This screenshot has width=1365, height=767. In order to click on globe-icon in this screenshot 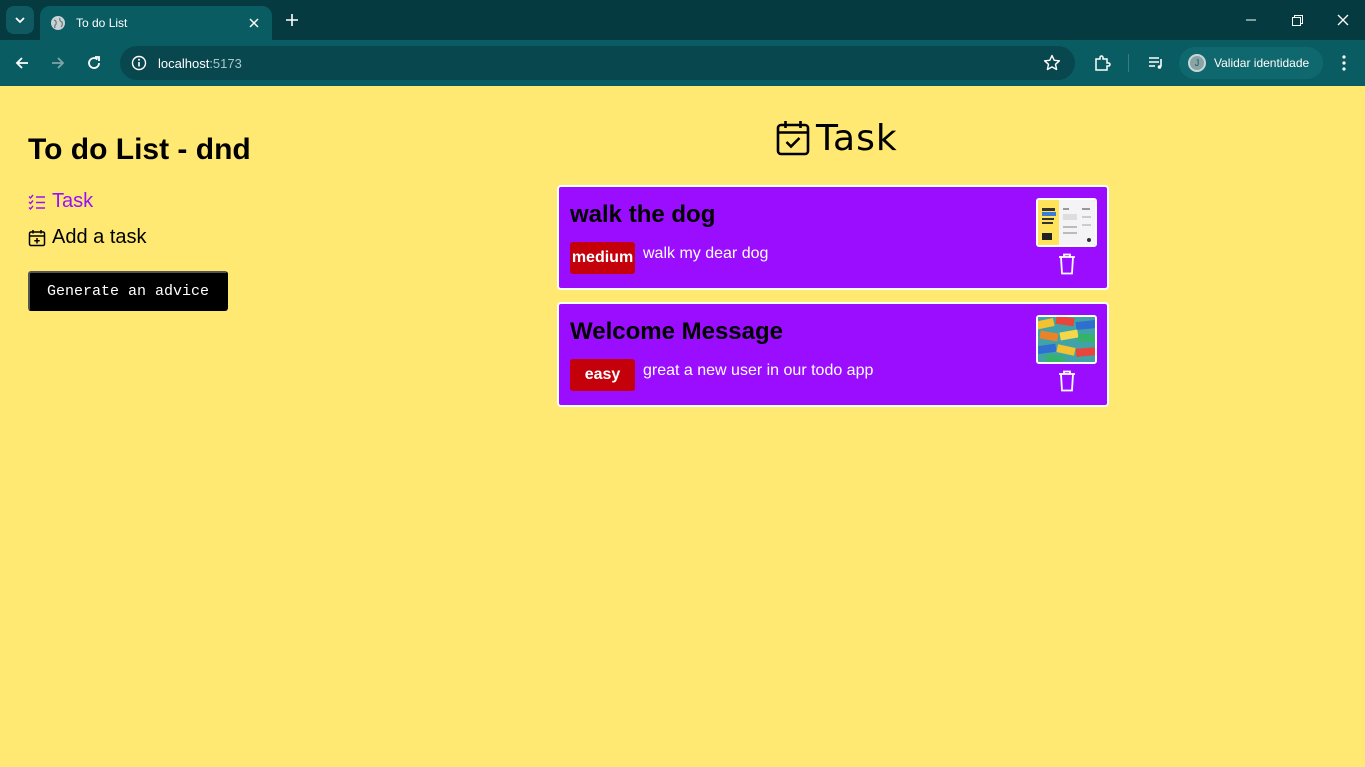, I will do `click(58, 23)`.